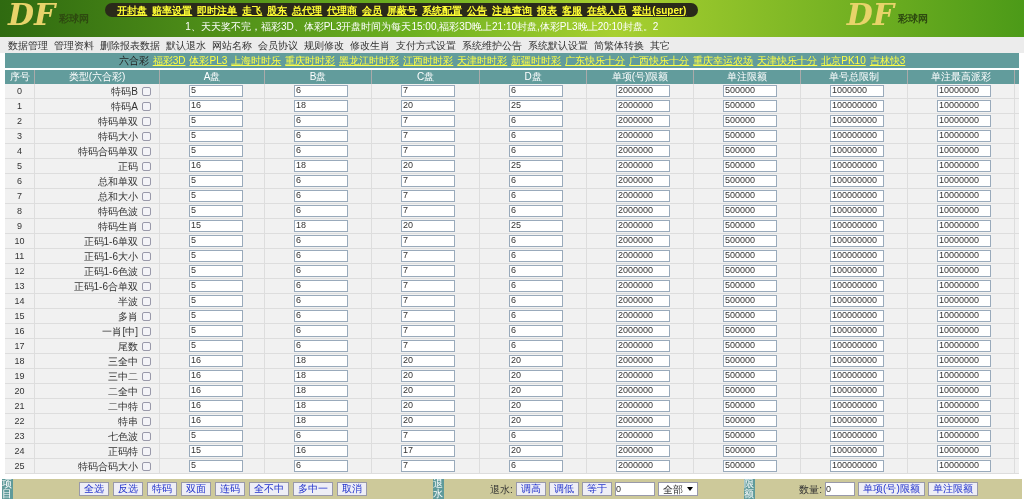 The width and height of the screenshot is (1024, 499). I want to click on menu-link: 开封盘, so click(132, 10).